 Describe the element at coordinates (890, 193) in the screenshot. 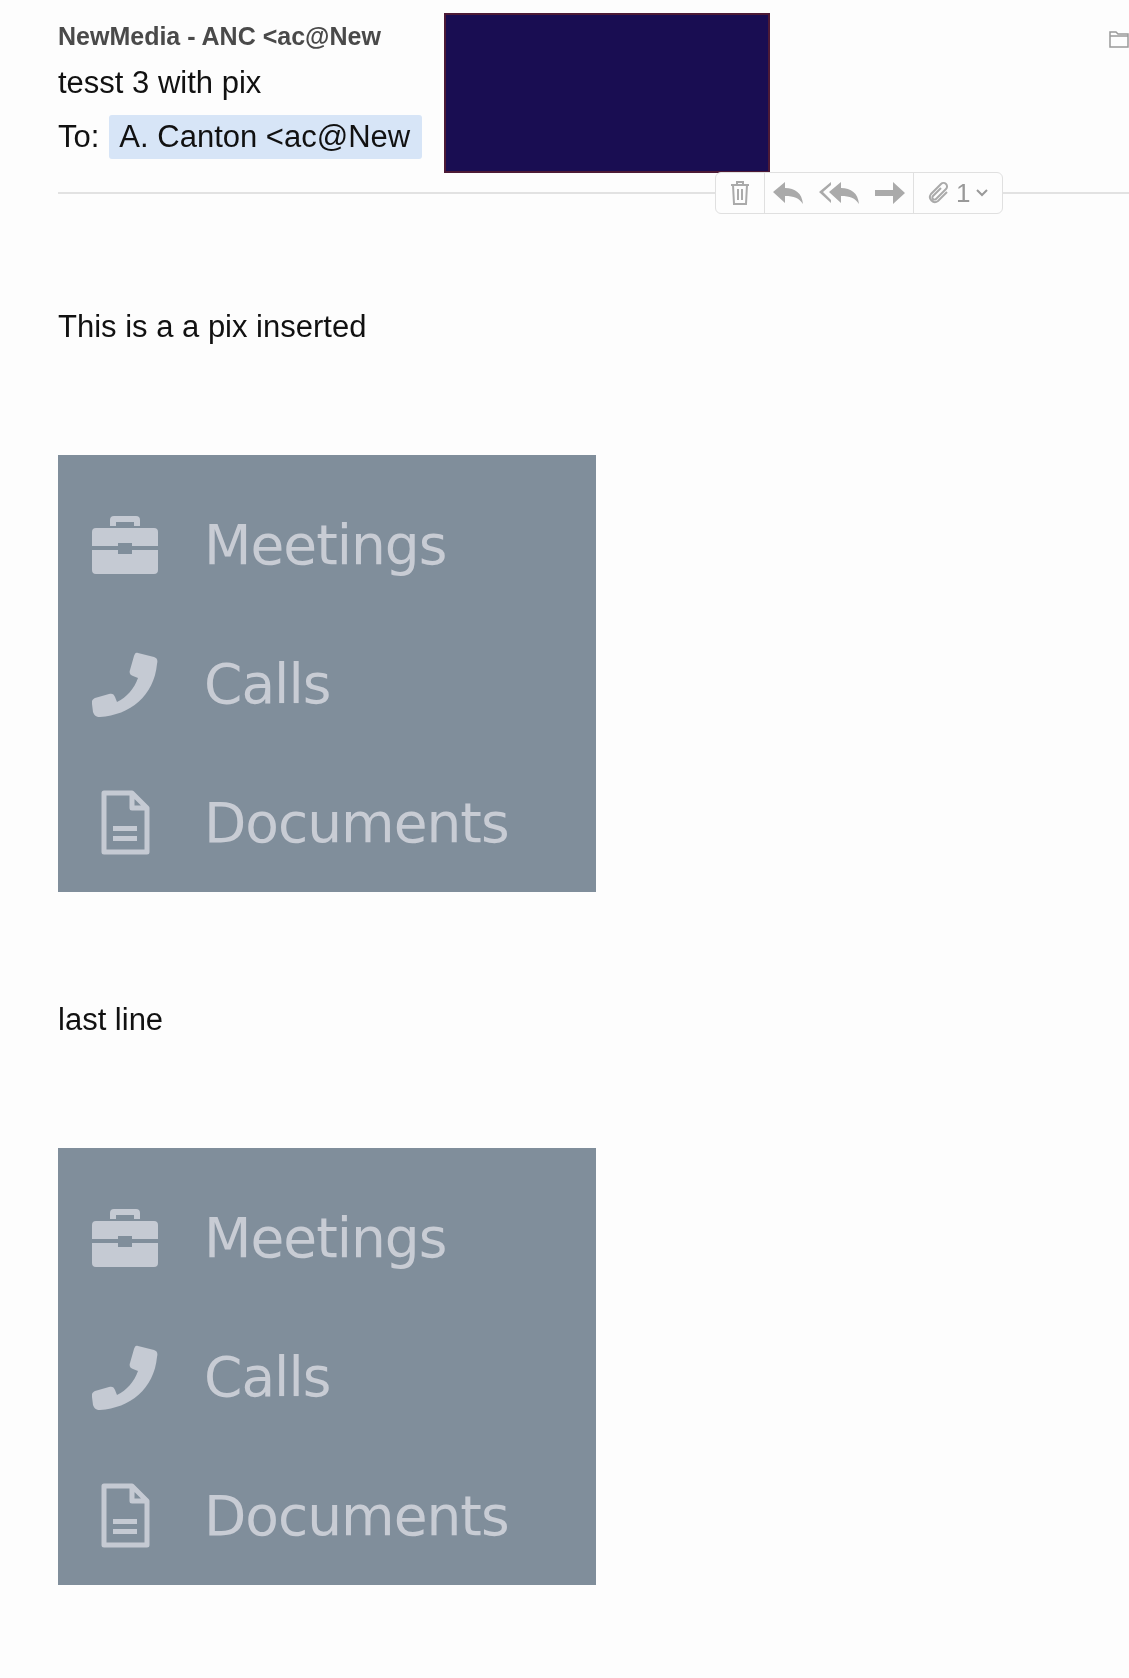

I see `right-arrow-icon` at that location.